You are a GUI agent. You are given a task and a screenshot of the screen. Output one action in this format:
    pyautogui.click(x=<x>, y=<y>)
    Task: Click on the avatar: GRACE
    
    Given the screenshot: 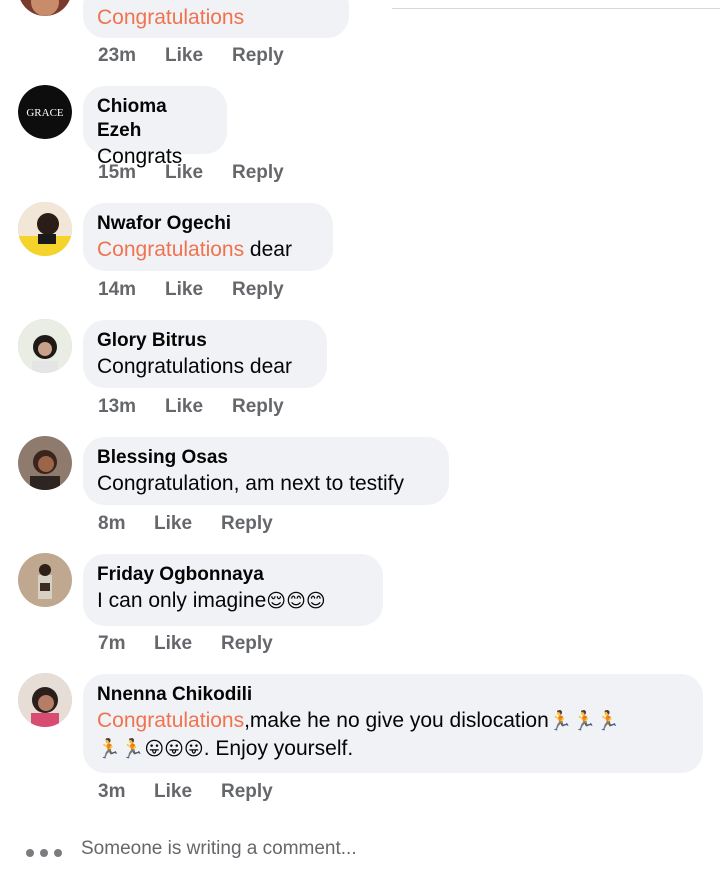 What is the action you would take?
    pyautogui.click(x=45, y=112)
    